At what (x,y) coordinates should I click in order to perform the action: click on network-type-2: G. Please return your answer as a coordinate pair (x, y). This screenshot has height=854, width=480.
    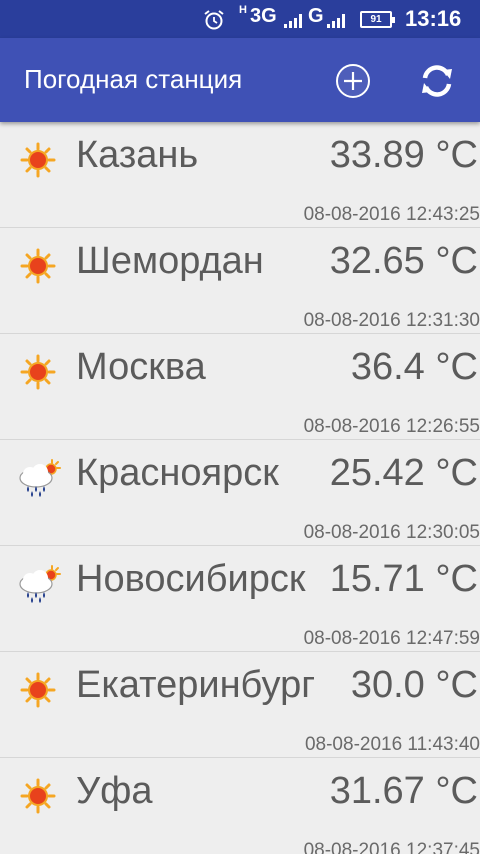
    Looking at the image, I should click on (316, 16).